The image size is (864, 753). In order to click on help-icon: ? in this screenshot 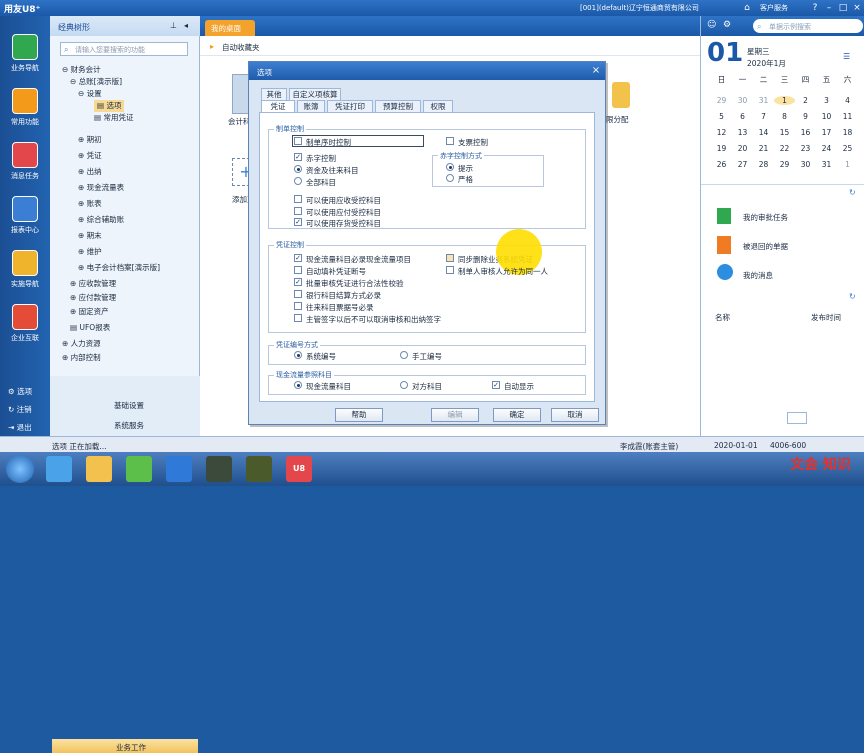, I will do `click(815, 8)`.